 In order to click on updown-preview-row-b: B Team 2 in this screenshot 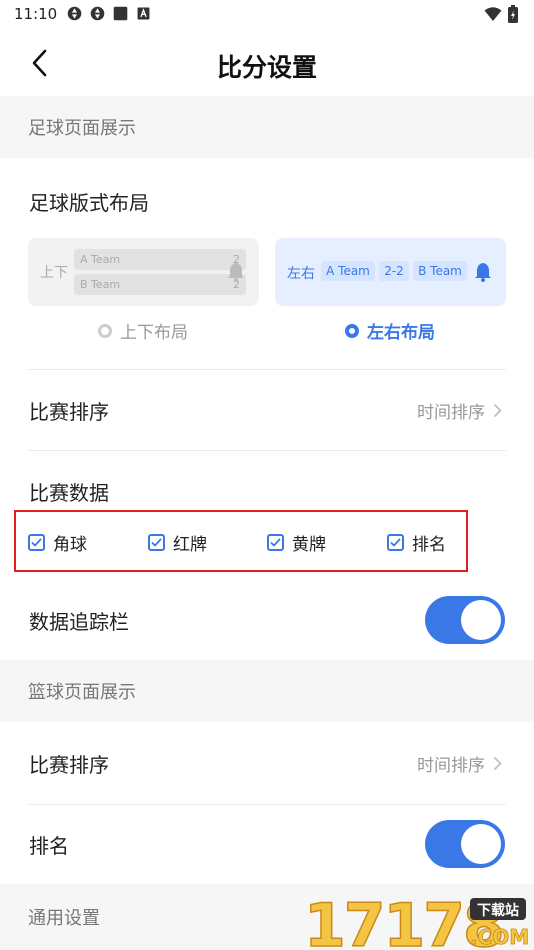, I will do `click(160, 284)`.